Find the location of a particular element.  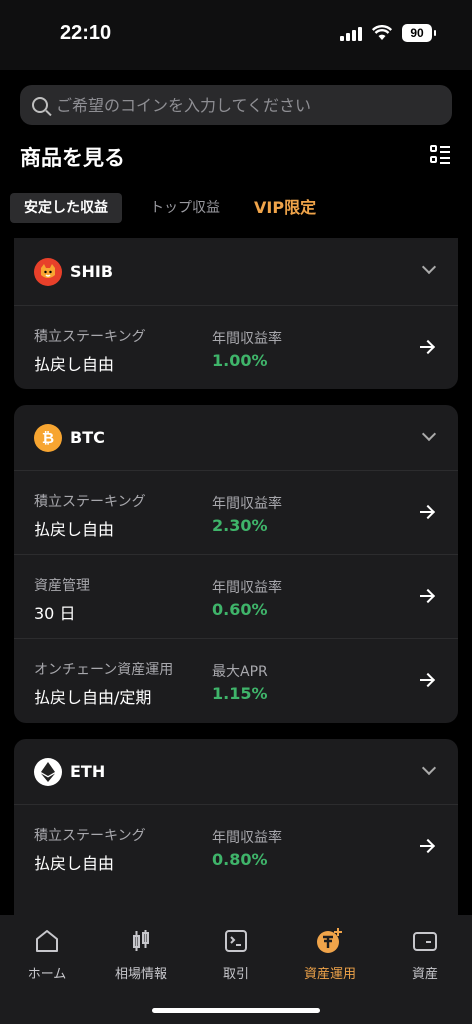

nav-label: 相場情報 is located at coordinates (140, 974).